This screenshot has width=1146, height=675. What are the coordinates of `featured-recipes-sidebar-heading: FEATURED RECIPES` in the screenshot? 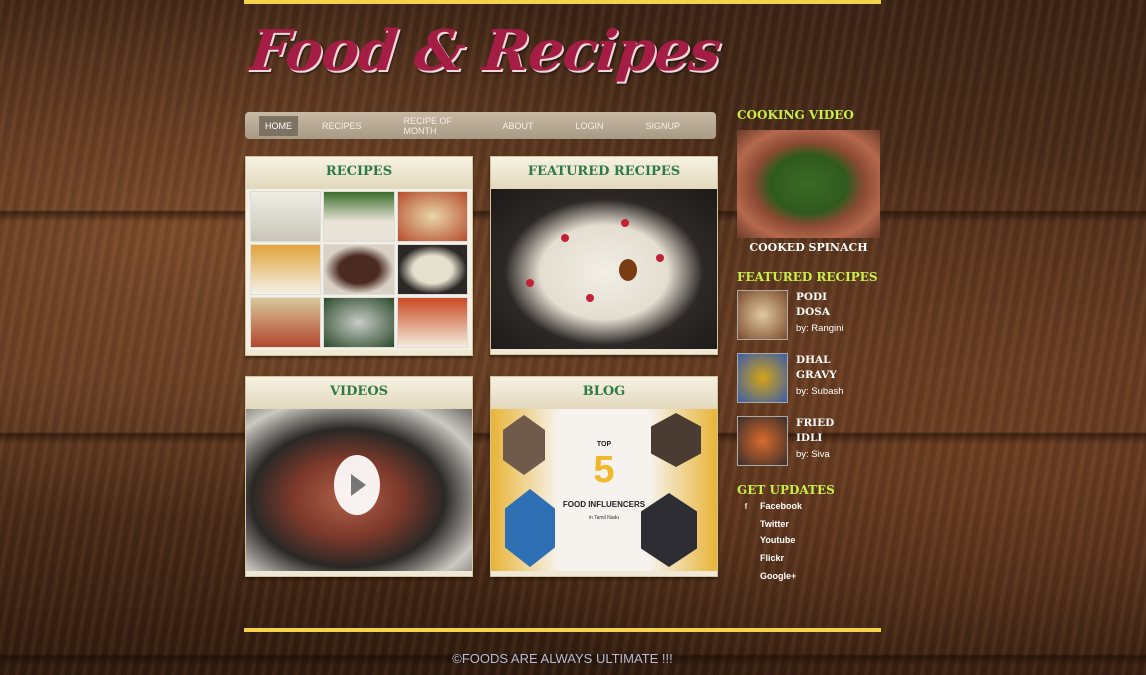 It's located at (807, 277).